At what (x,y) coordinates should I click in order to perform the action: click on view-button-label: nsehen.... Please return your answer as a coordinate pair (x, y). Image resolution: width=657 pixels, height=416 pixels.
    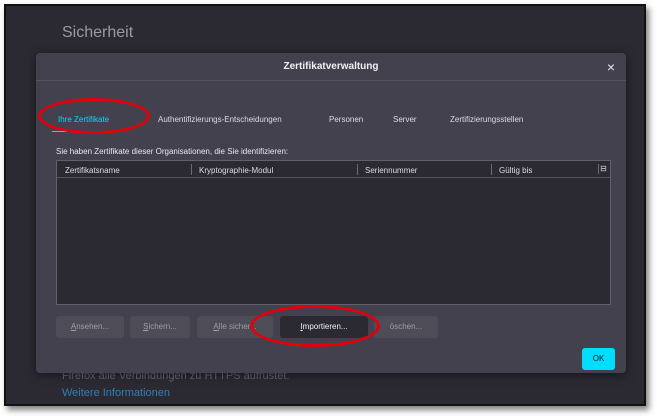
    Looking at the image, I should click on (93, 326).